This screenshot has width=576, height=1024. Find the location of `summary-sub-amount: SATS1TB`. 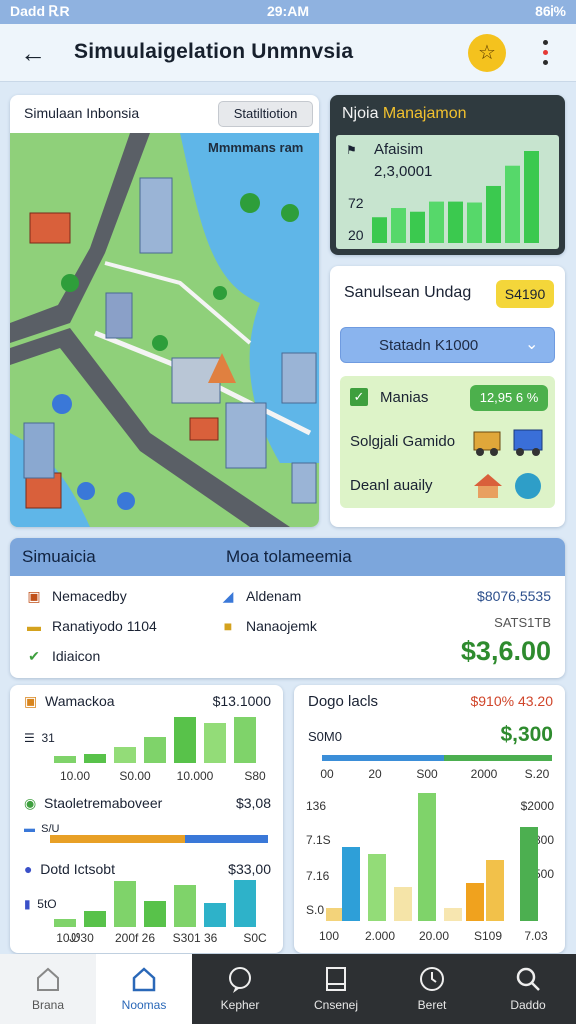

summary-sub-amount: SATS1TB is located at coordinates (522, 622).